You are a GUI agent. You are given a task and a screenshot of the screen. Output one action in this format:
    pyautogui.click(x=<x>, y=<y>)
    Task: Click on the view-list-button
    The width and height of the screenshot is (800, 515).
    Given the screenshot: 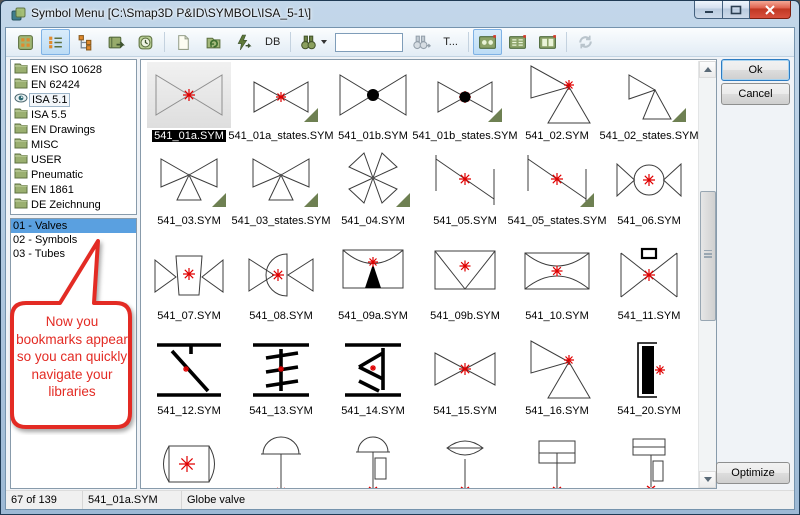 What is the action you would take?
    pyautogui.click(x=517, y=42)
    